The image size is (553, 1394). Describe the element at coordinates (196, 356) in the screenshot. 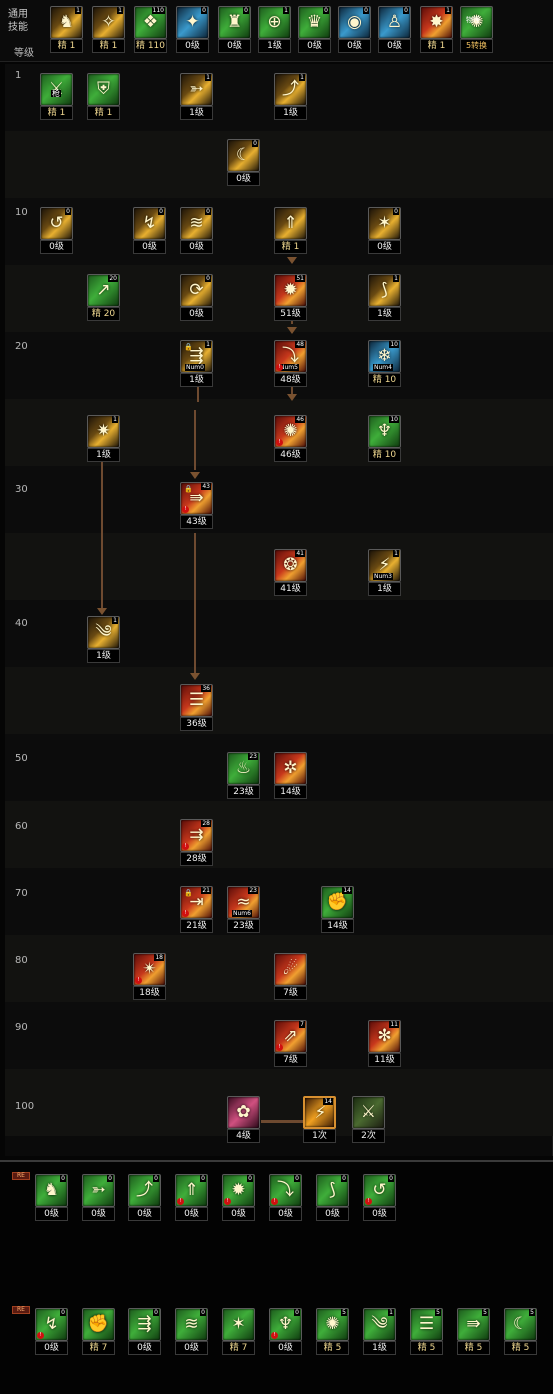

I see `piercing-line-skill-icon: ⇶ 1 🔒 Num0` at that location.